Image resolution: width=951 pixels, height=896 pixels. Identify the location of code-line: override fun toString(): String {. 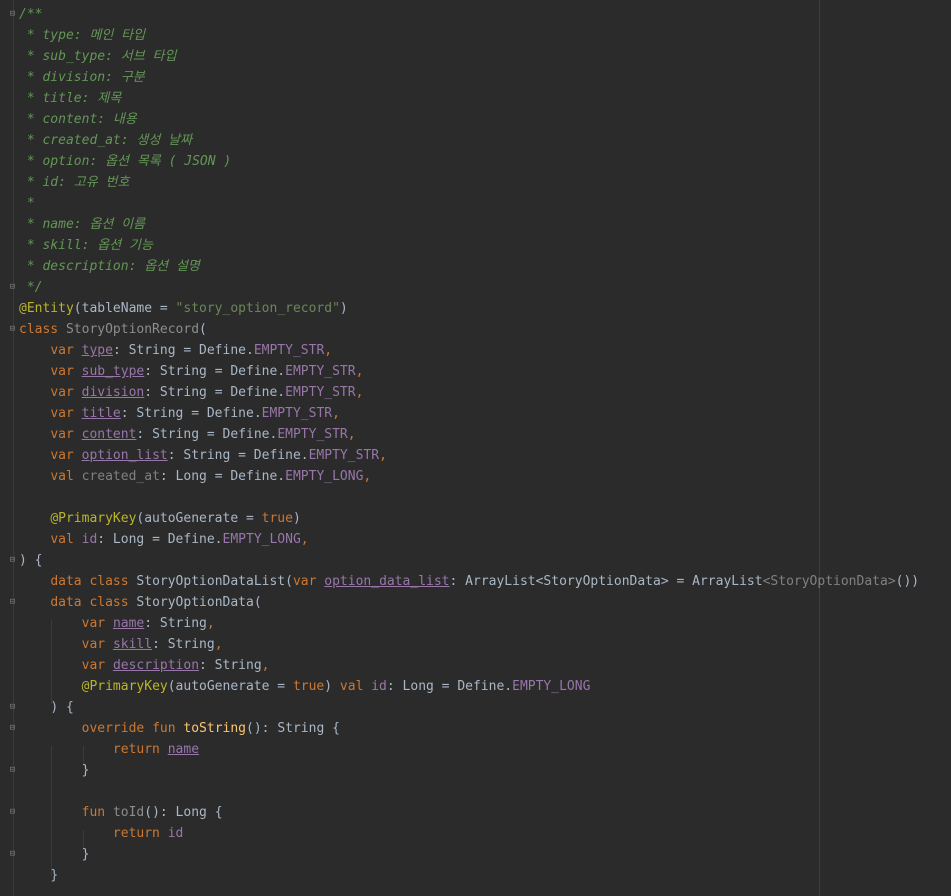
(210, 728).